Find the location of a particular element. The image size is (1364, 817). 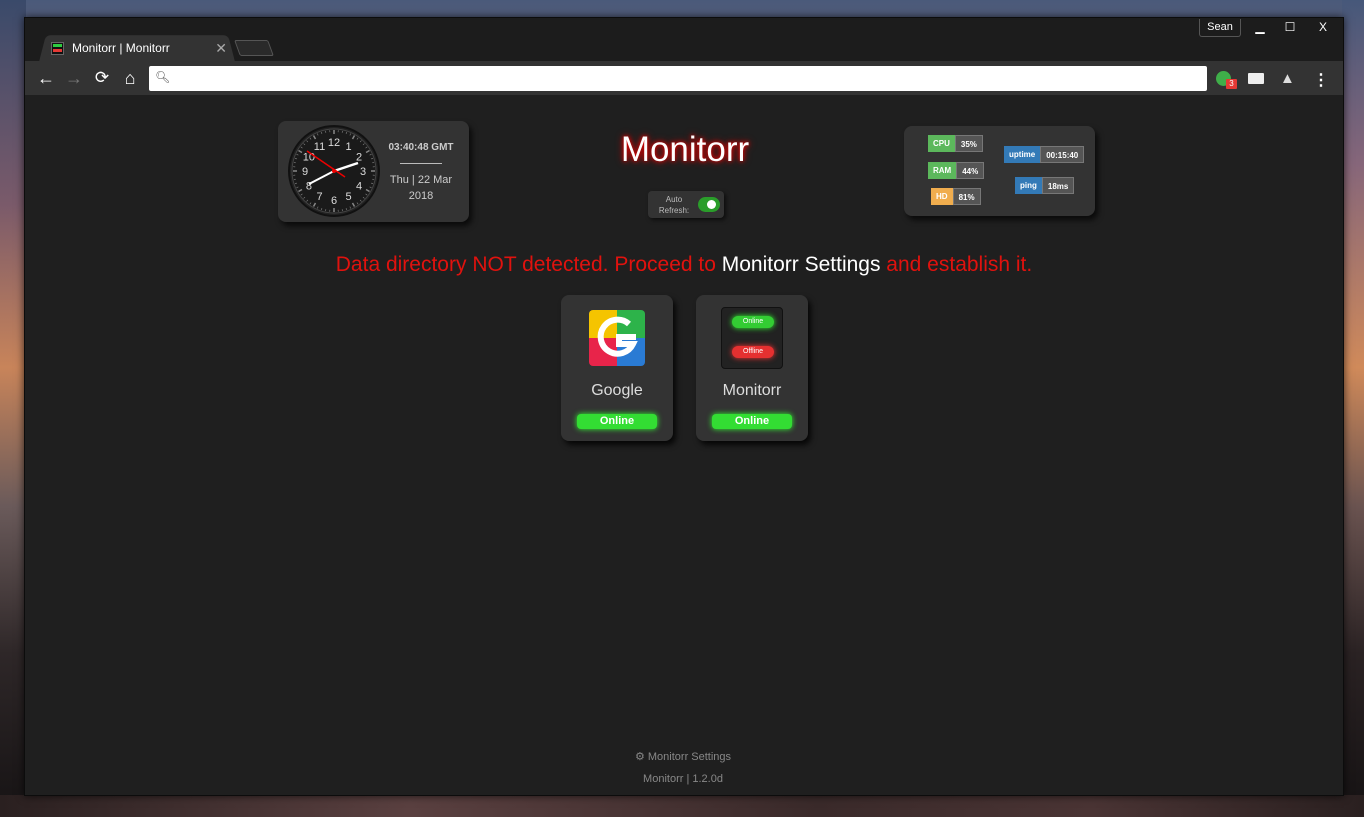

clock-number: 6 is located at coordinates (334, 201).